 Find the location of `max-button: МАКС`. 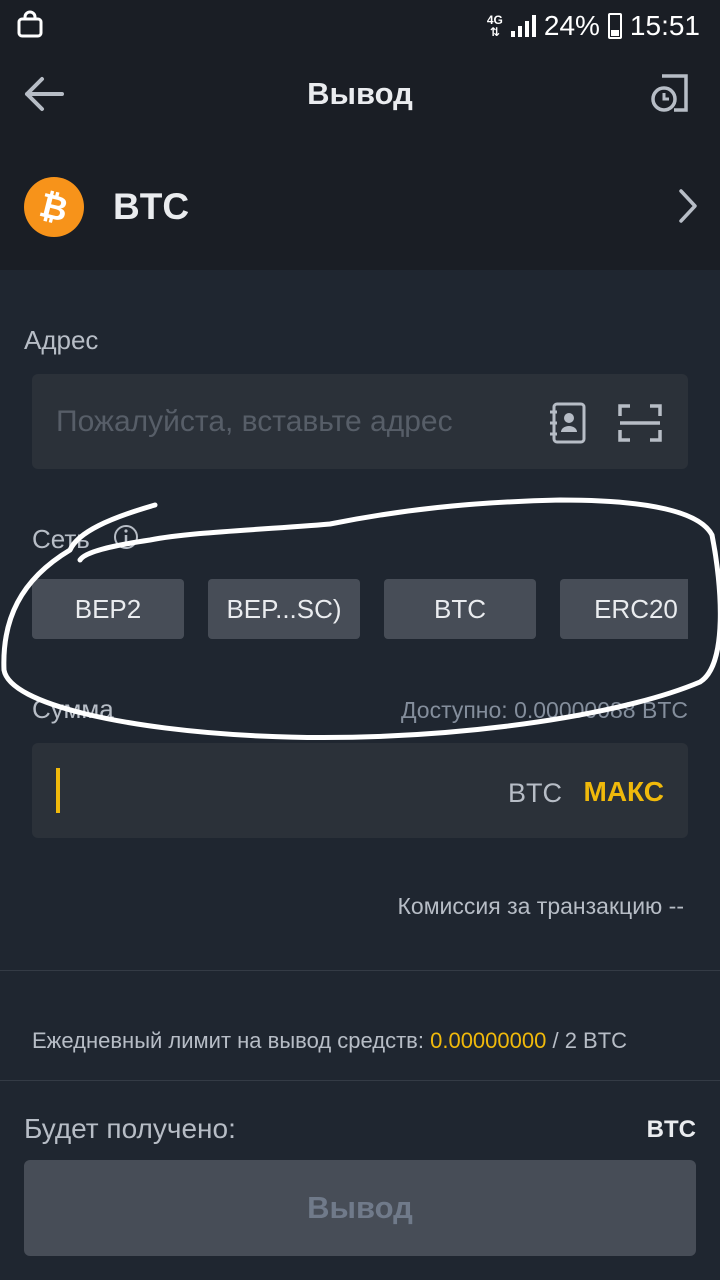

max-button: МАКС is located at coordinates (624, 792).